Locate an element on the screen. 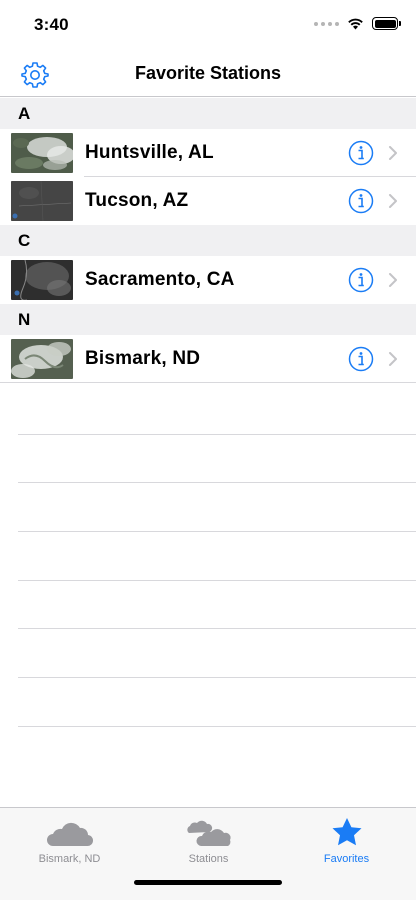 Image resolution: width=416 pixels, height=900 pixels. station-row-huntsville: Huntsville, AL is located at coordinates (208, 153).